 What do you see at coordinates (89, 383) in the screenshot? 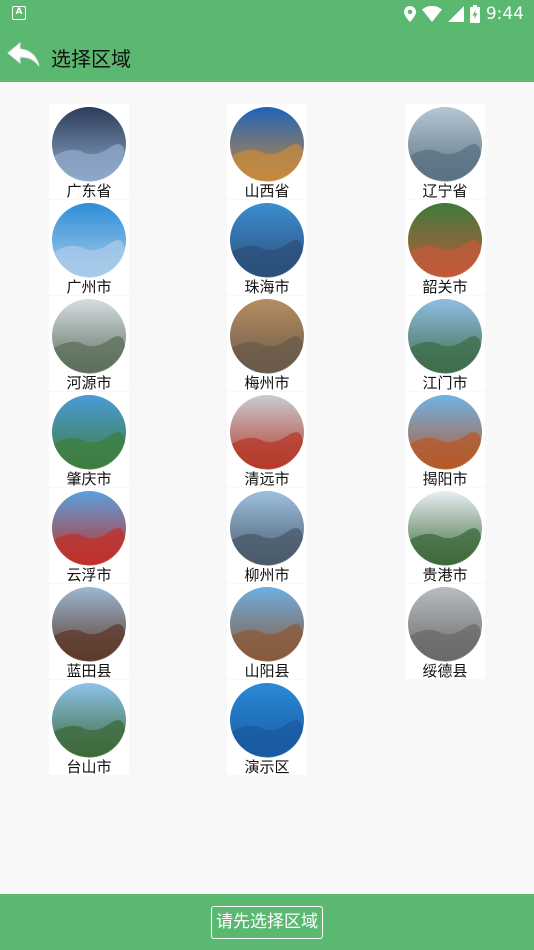
I see `region-label: 河源市` at bounding box center [89, 383].